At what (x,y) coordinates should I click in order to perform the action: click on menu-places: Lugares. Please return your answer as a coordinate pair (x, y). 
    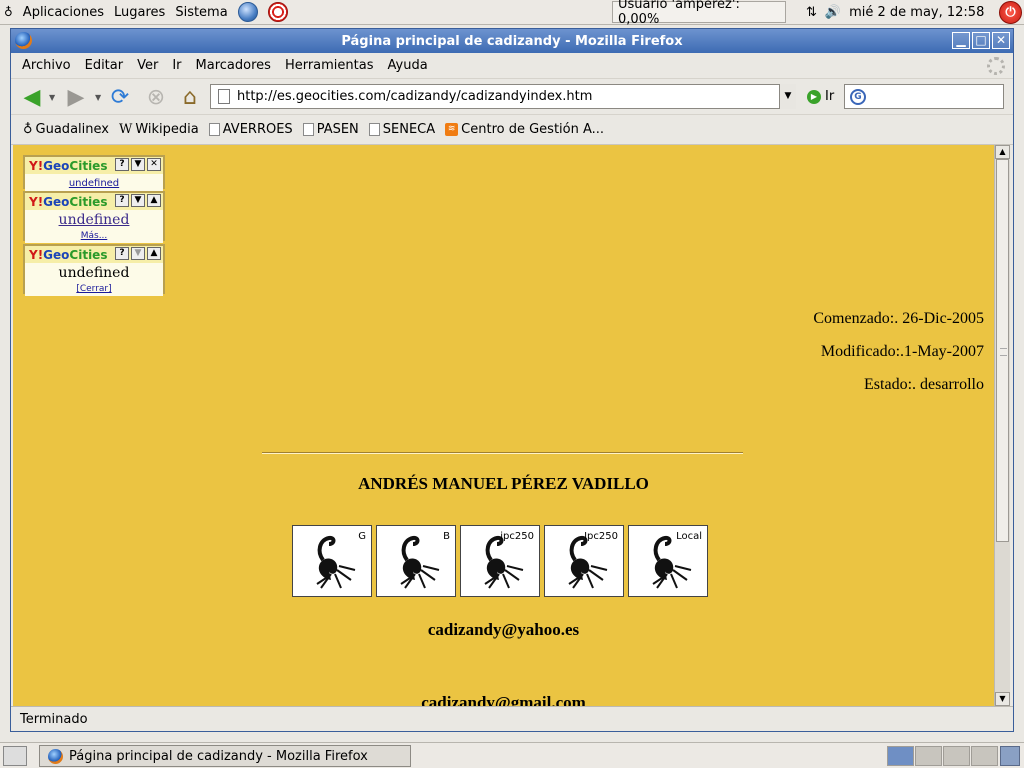
    Looking at the image, I should click on (139, 12).